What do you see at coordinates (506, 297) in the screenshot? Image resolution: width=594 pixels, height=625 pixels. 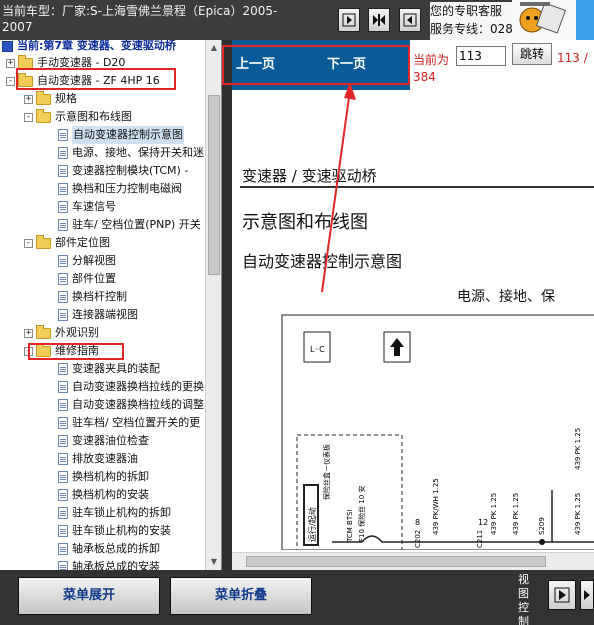 I see `circuit-title: 电源、接地、保` at bounding box center [506, 297].